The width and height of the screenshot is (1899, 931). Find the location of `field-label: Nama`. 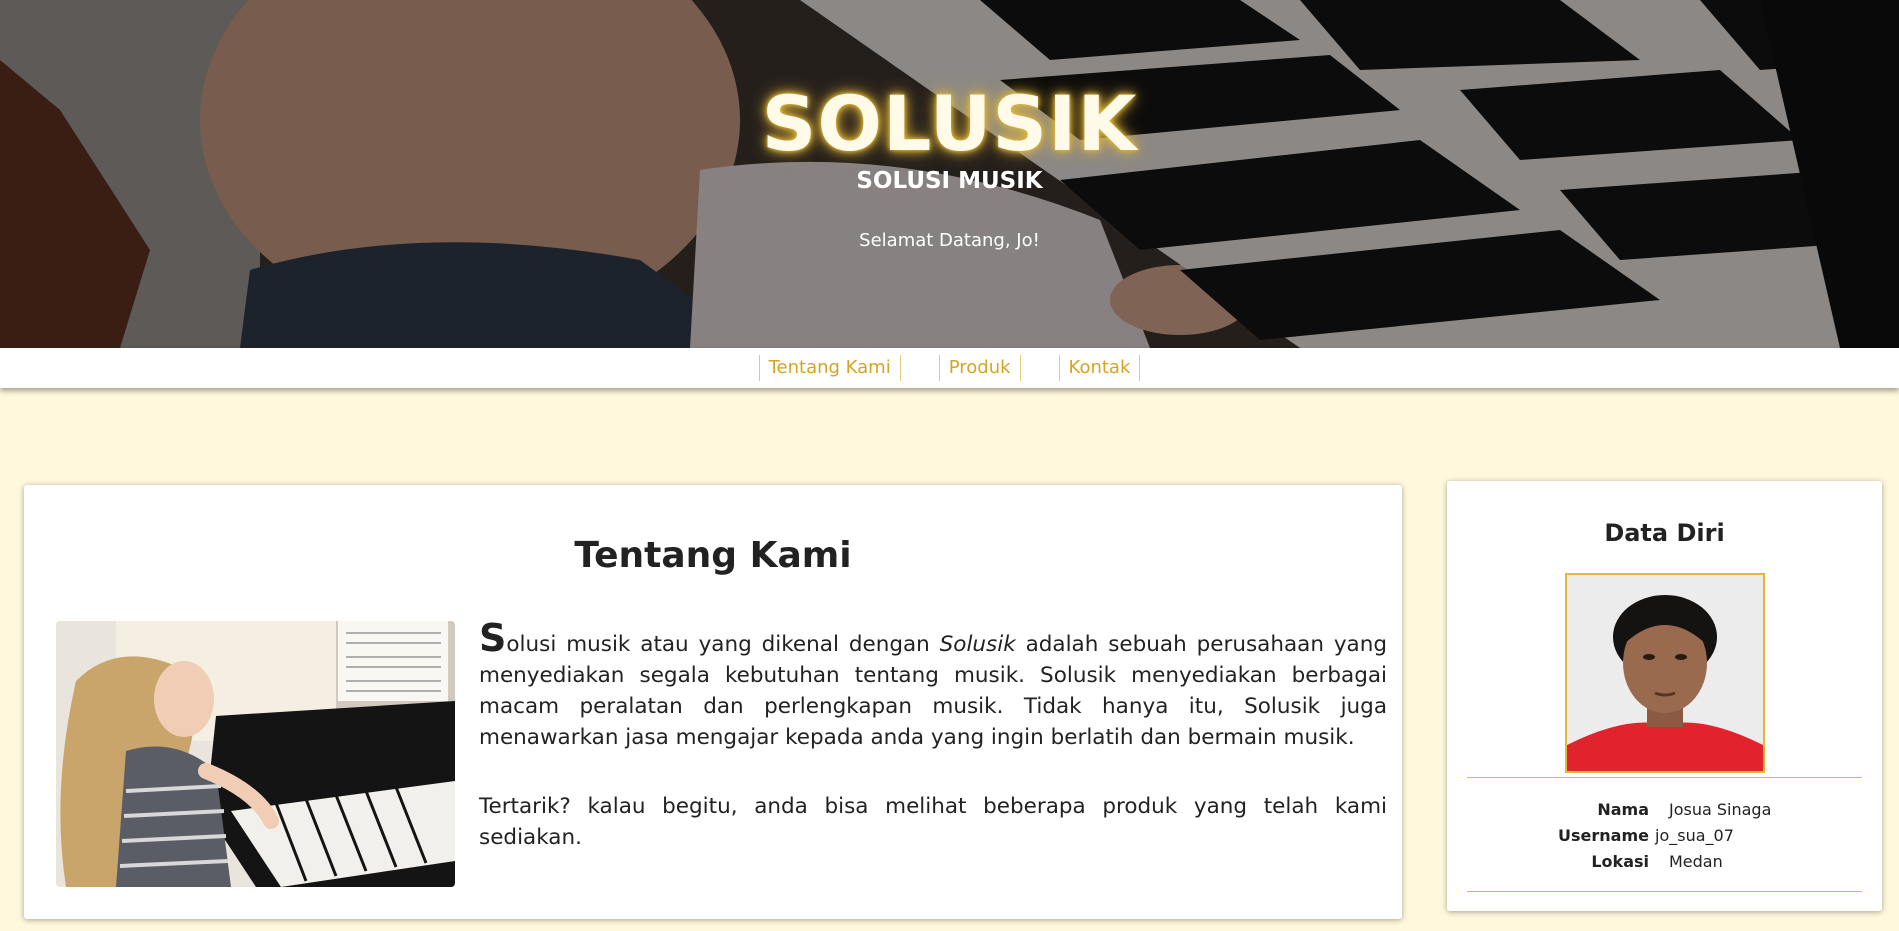

field-label: Nama is located at coordinates (1623, 809).